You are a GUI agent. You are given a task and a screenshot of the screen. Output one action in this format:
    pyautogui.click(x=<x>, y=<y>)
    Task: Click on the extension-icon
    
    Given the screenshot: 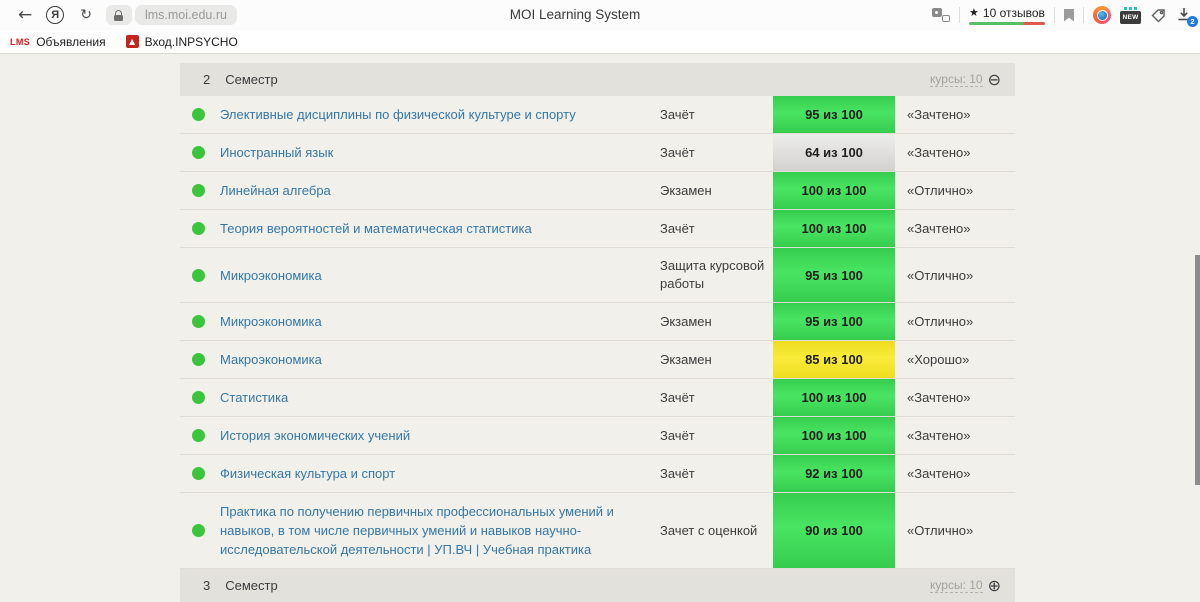 What is the action you would take?
    pyautogui.click(x=1102, y=15)
    